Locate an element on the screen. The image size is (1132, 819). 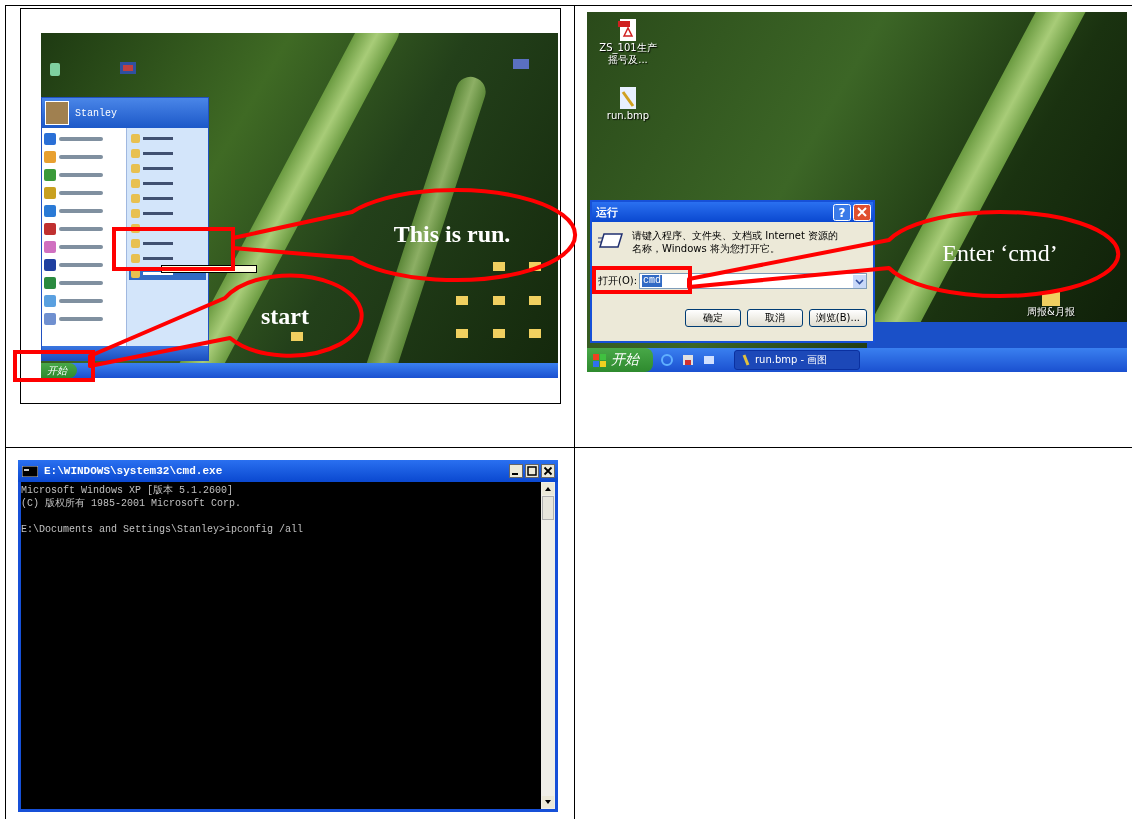
image-file-icon is located at coordinates (628, 98).